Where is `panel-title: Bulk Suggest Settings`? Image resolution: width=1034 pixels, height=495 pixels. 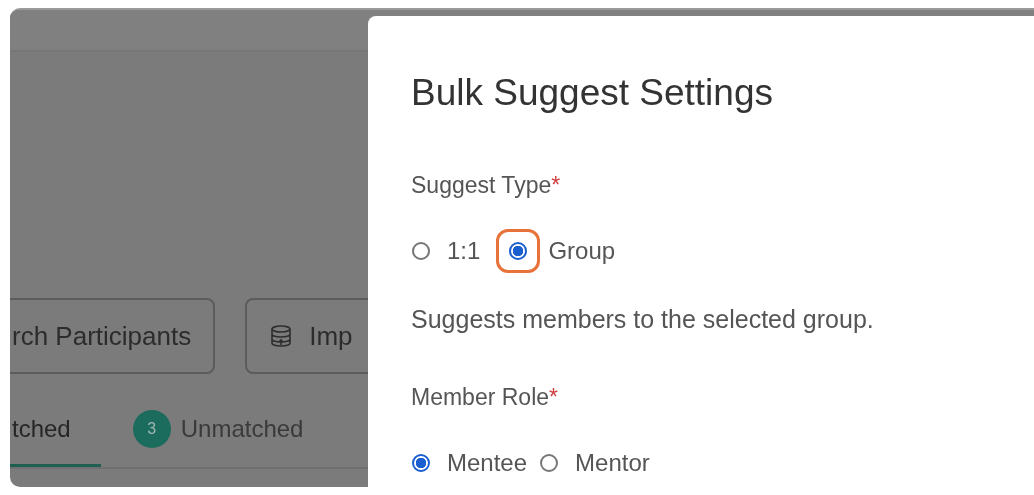
panel-title: Bulk Suggest Settings is located at coordinates (592, 93).